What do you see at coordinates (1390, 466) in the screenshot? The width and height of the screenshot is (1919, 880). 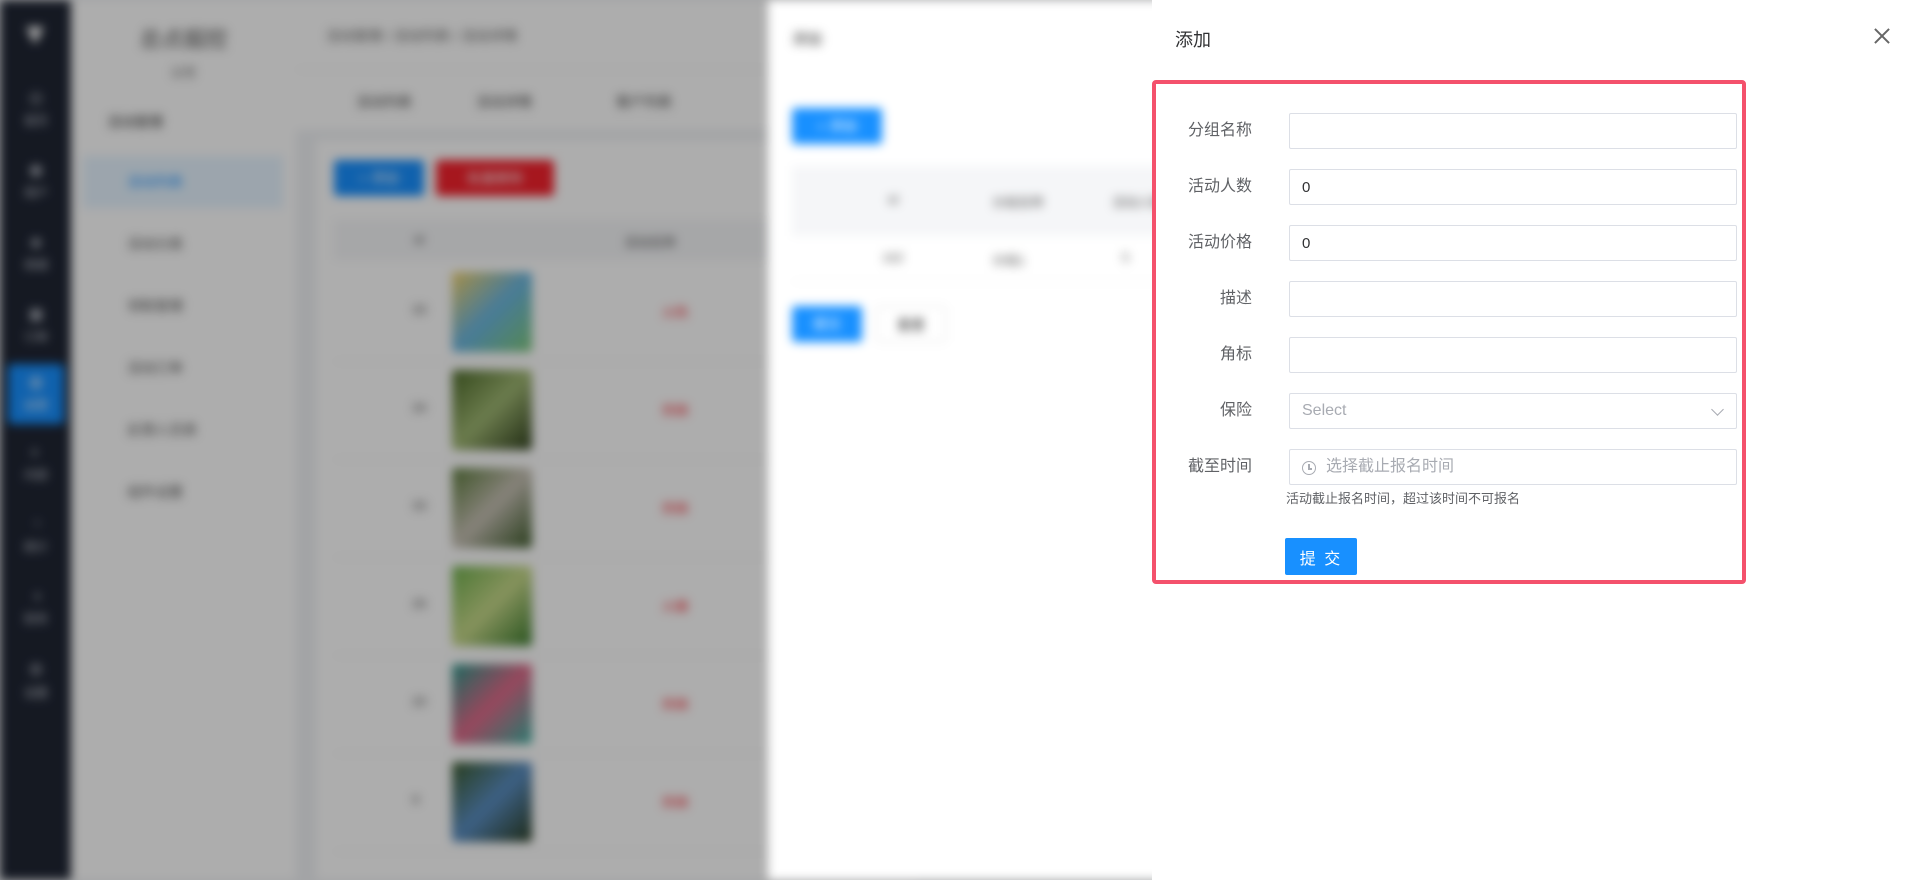 I see `deadline-placeholder: 选择截止报名时间` at bounding box center [1390, 466].